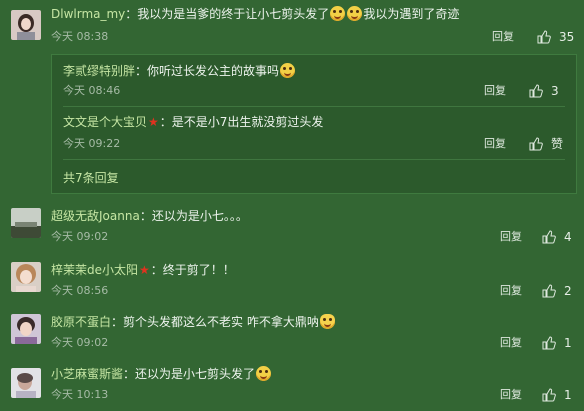  What do you see at coordinates (411, 14) in the screenshot?
I see `comment-text: 我以为遇到了奇迹` at bounding box center [411, 14].